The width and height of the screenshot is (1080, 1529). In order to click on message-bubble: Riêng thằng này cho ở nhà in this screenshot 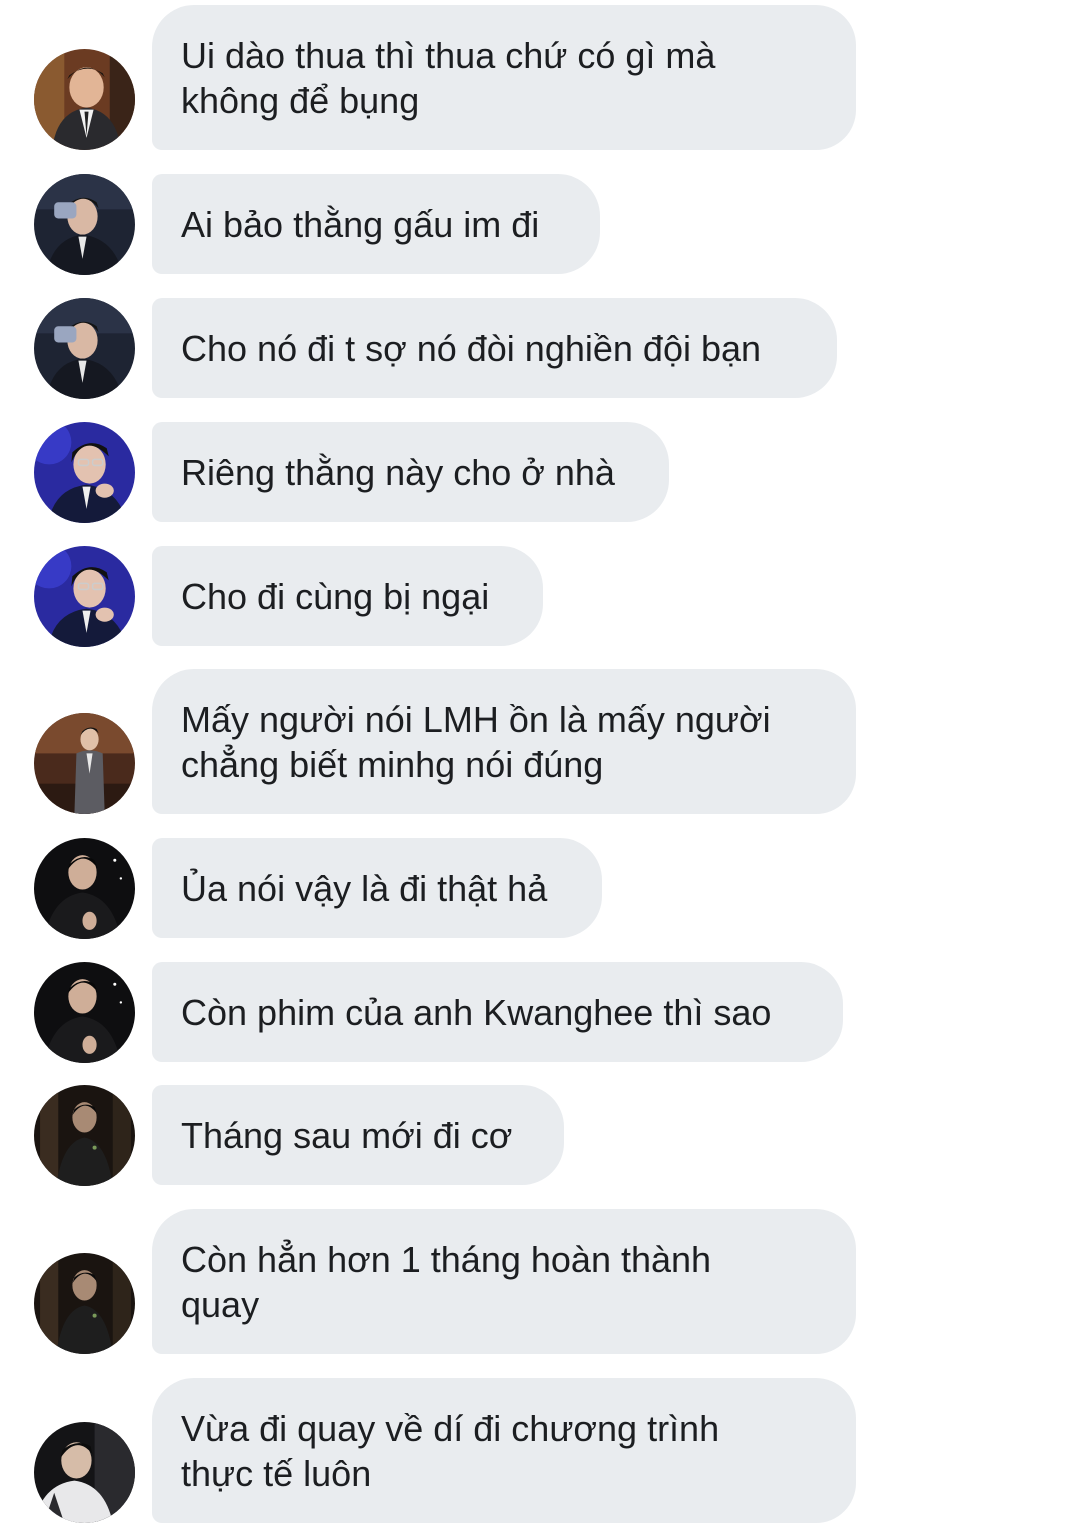, I will do `click(410, 472)`.